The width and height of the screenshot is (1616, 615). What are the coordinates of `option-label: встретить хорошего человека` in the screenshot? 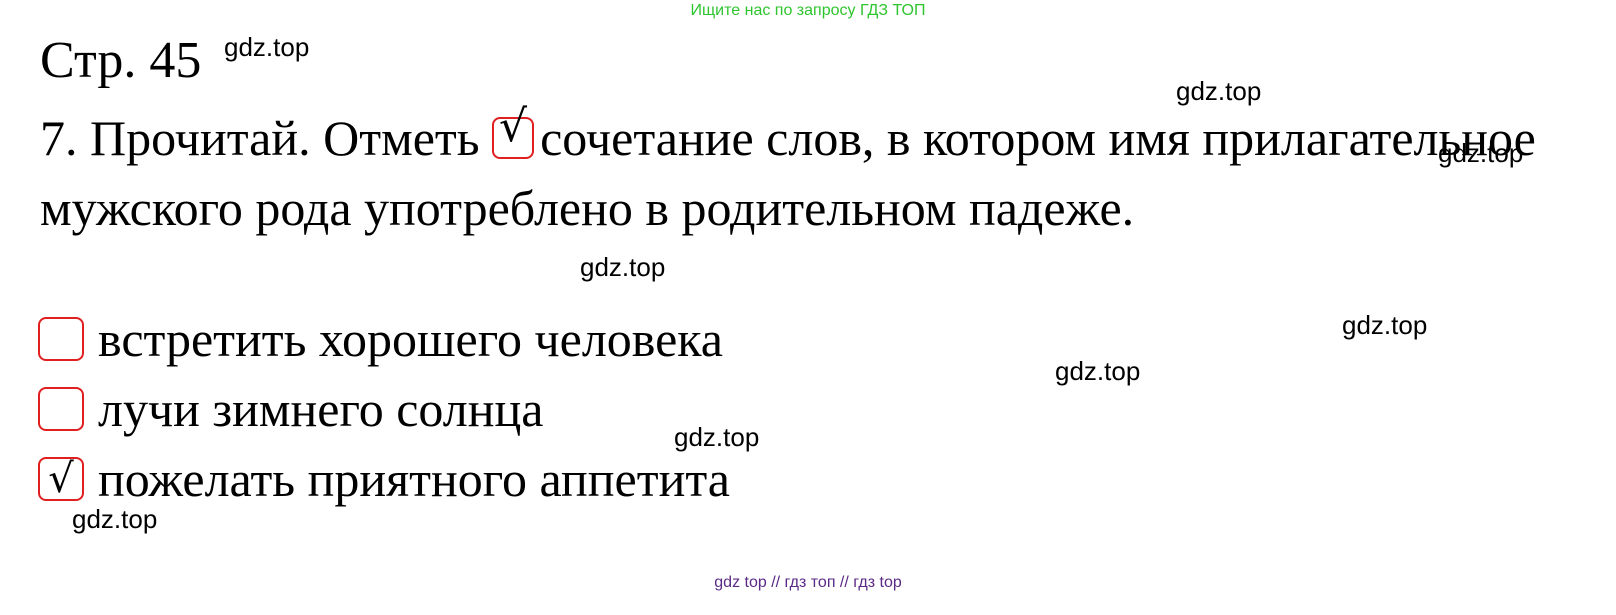 It's located at (410, 339).